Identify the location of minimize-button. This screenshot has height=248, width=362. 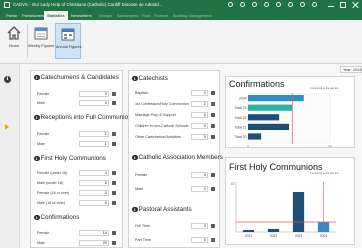
(331, 5).